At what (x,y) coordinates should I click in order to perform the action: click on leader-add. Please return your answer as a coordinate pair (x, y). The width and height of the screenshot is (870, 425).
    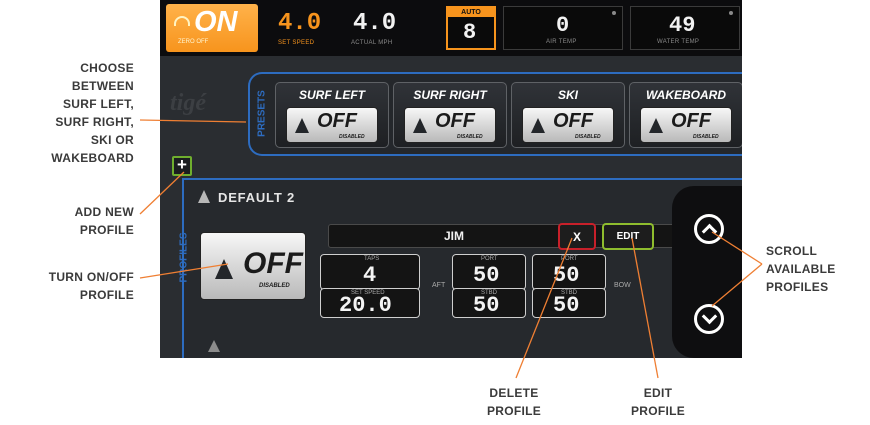
    Looking at the image, I should click on (162, 193).